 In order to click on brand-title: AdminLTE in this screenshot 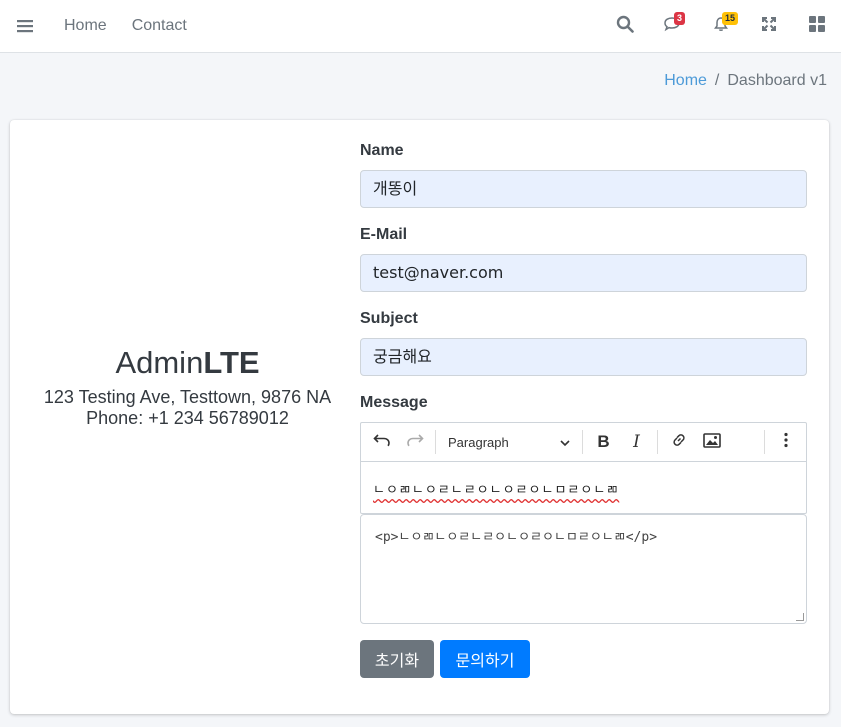, I will do `click(187, 363)`.